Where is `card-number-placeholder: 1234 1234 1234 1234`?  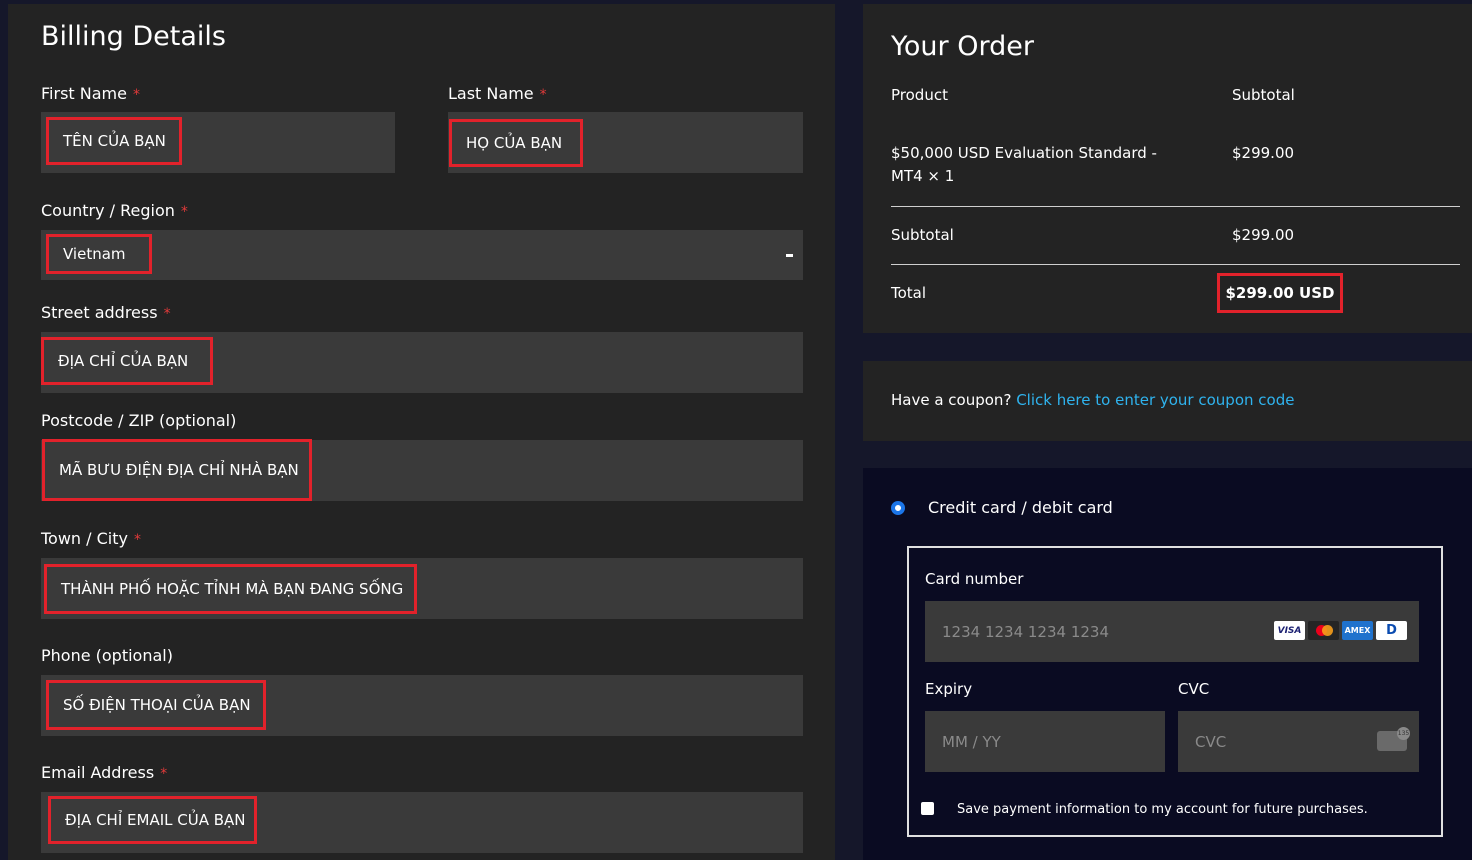 card-number-placeholder: 1234 1234 1234 1234 is located at coordinates (1025, 631).